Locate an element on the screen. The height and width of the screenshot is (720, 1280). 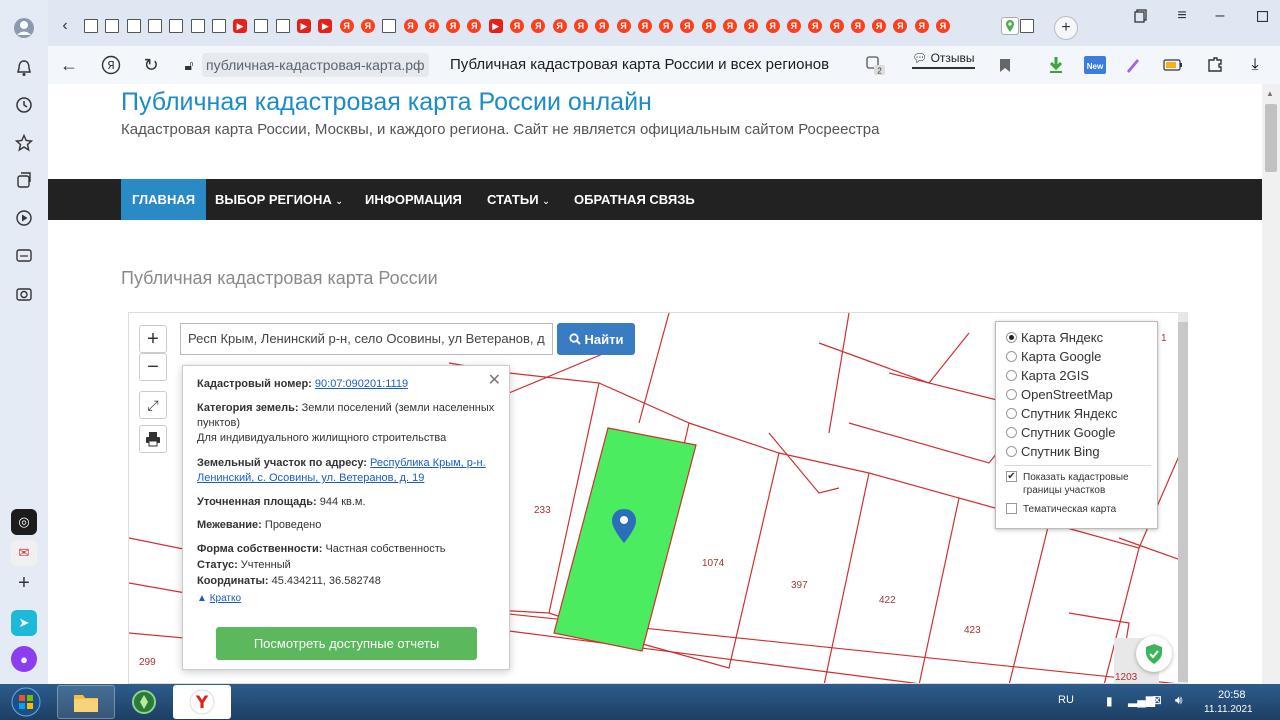
cadastral-number-link: 90:07:090201:1119 is located at coordinates (361, 384).